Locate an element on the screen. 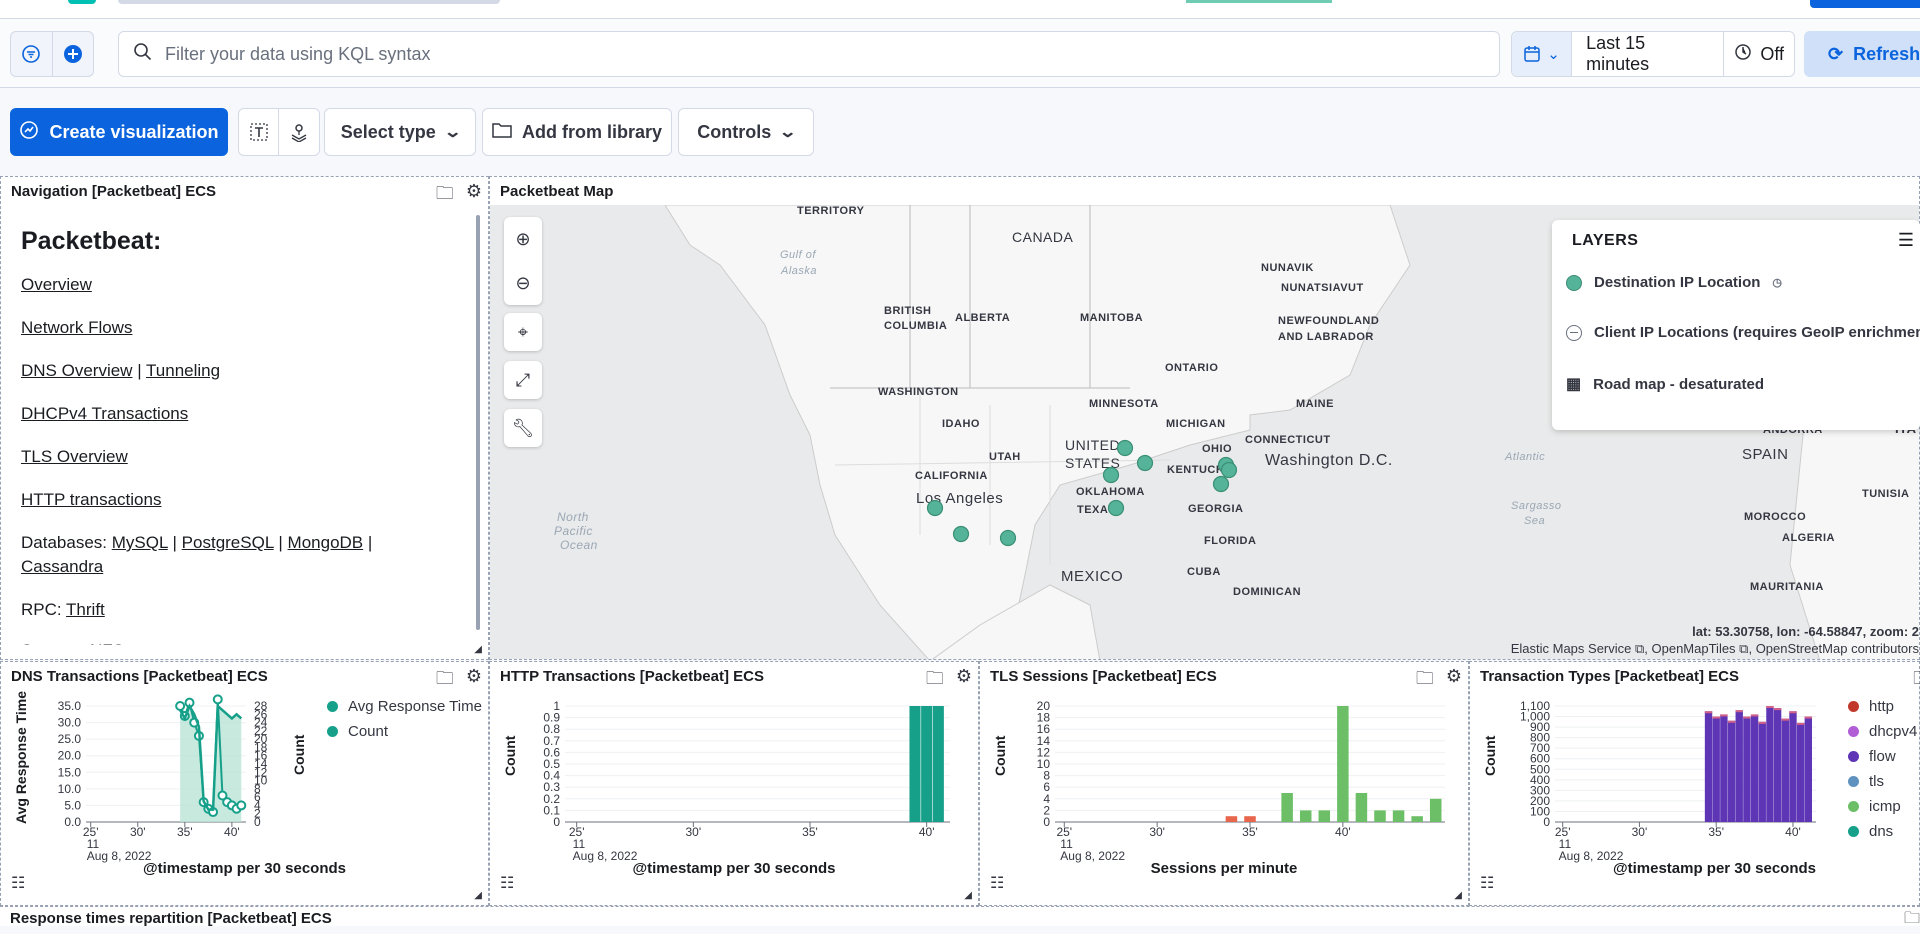 This screenshot has height=934, width=1920. layers-menu-icon: ☰ is located at coordinates (1906, 240).